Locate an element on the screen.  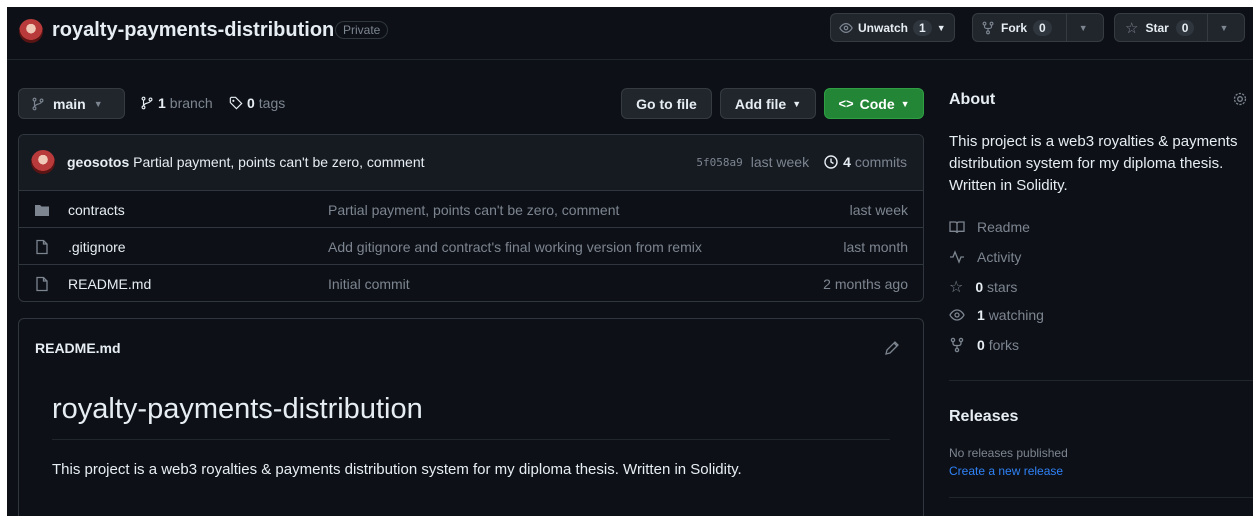
history-icon is located at coordinates (831, 162).